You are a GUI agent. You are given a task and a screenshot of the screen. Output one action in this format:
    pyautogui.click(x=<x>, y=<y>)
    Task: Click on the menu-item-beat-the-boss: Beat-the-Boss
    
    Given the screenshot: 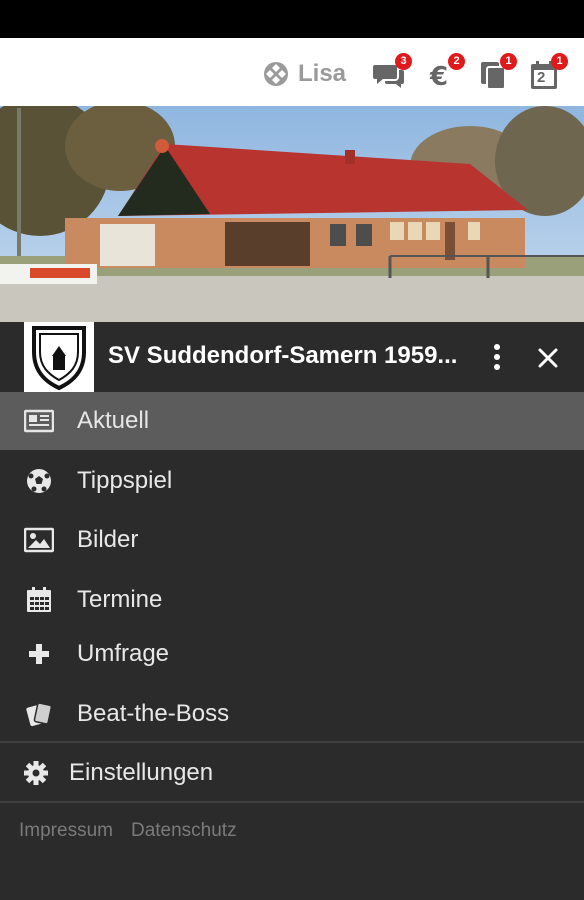 What is the action you would take?
    pyautogui.click(x=292, y=714)
    